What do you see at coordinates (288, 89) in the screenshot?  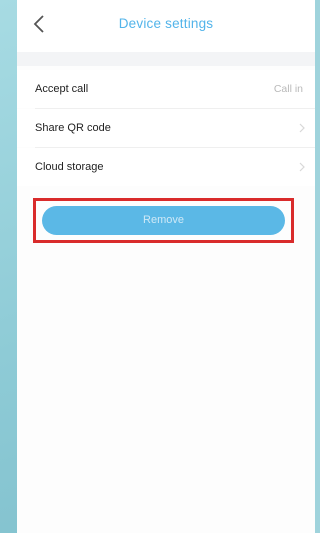 I see `setting-value: Call in` at bounding box center [288, 89].